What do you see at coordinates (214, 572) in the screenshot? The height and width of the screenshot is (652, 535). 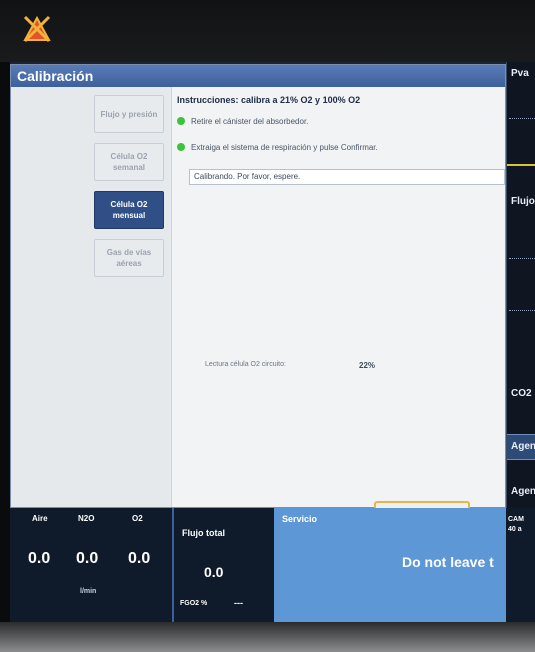 I see `total-flow-value: 0.0` at bounding box center [214, 572].